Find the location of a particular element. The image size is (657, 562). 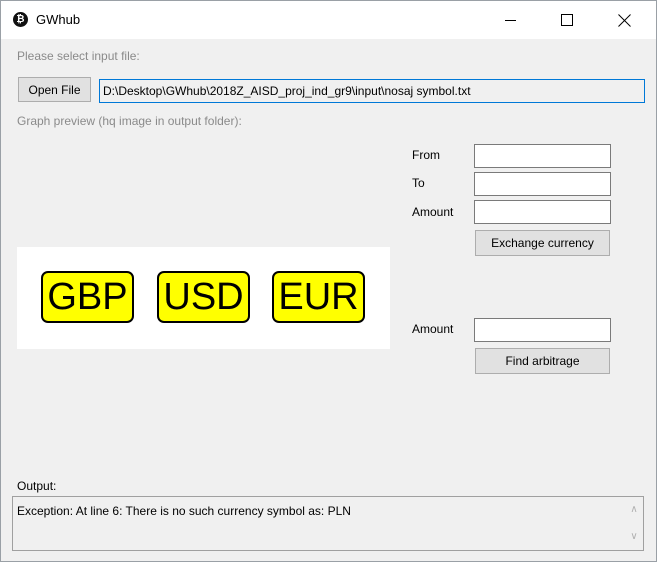

output-label: Output: is located at coordinates (37, 486).